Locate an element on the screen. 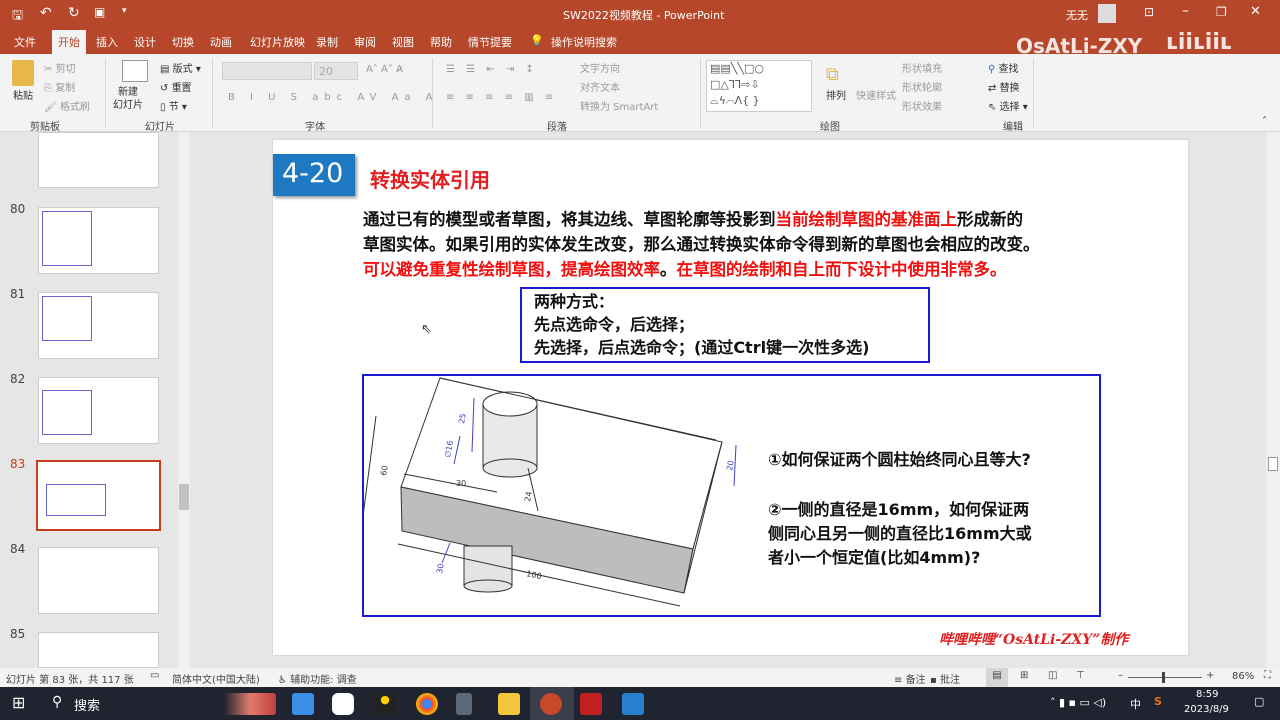 The width and height of the screenshot is (1280, 720). ime-indicator: 中 is located at coordinates (1135, 704).